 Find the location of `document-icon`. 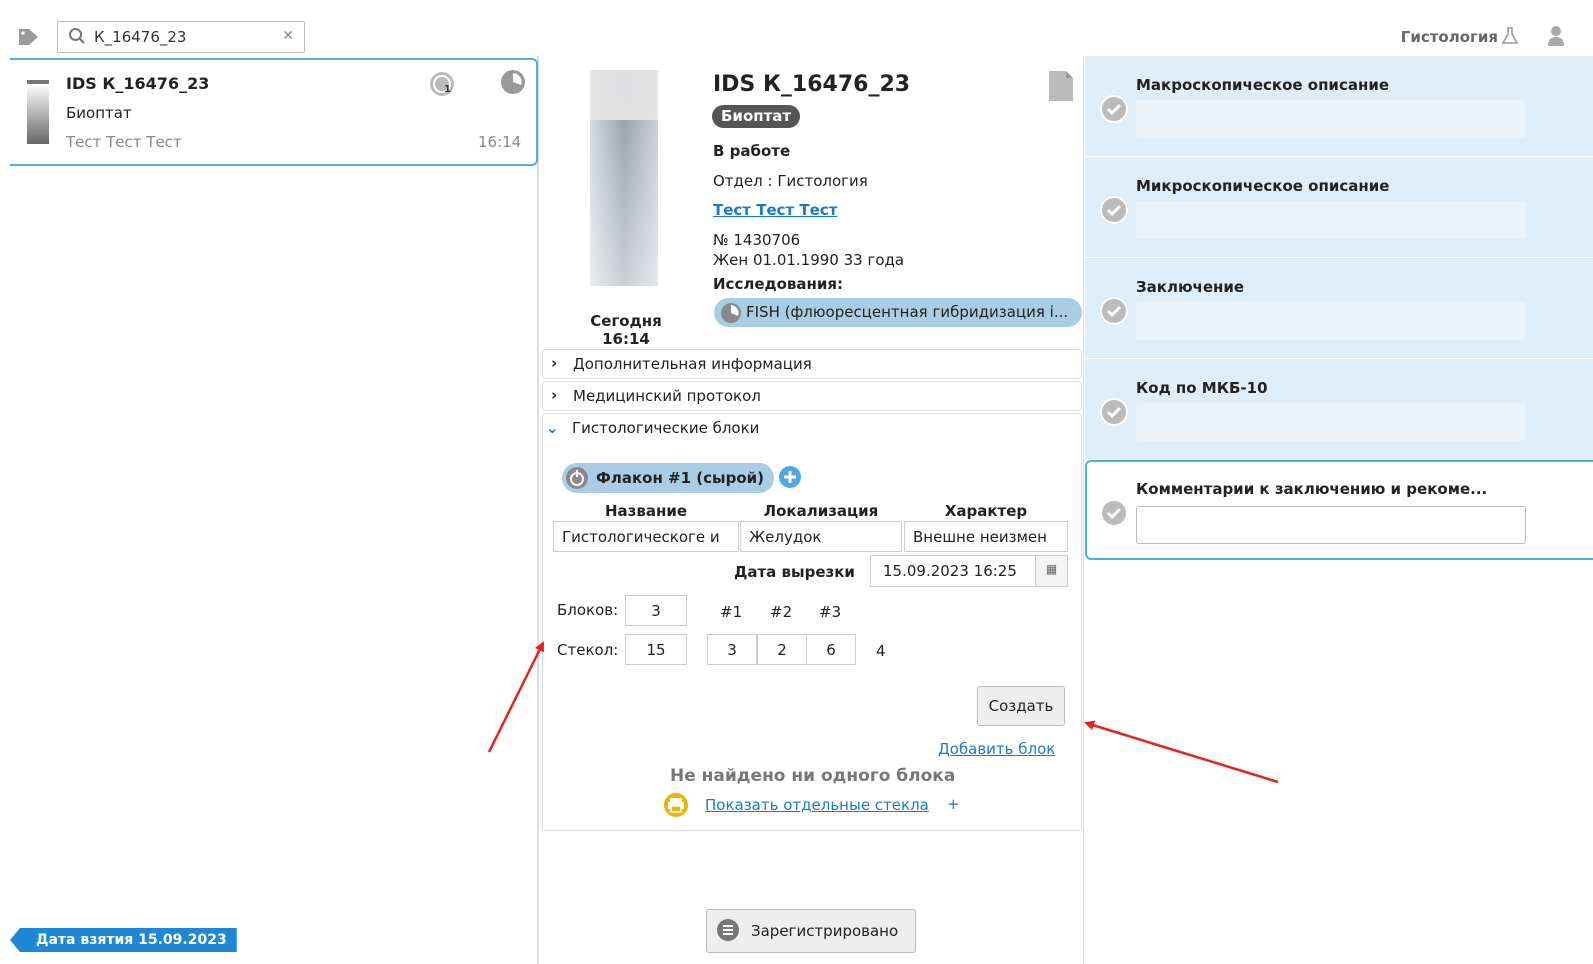

document-icon is located at coordinates (1061, 86).